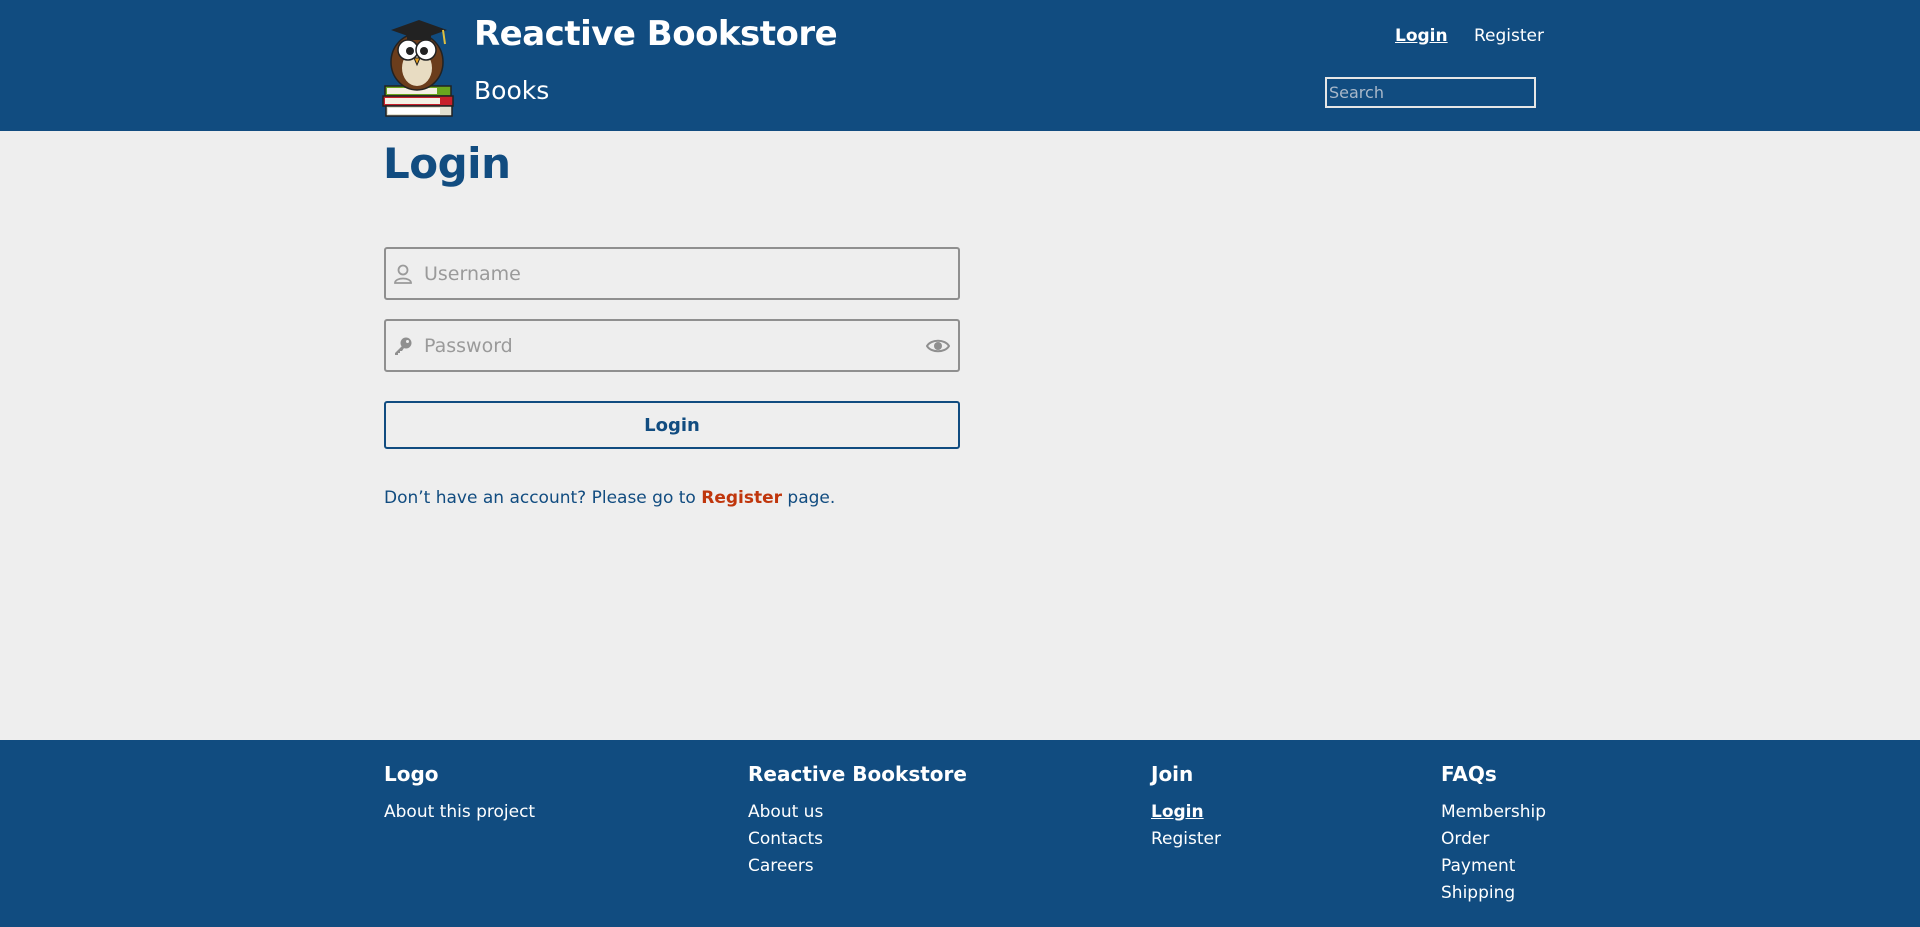 This screenshot has height=927, width=1920. I want to click on footer-link-contacts: Contacts, so click(857, 839).